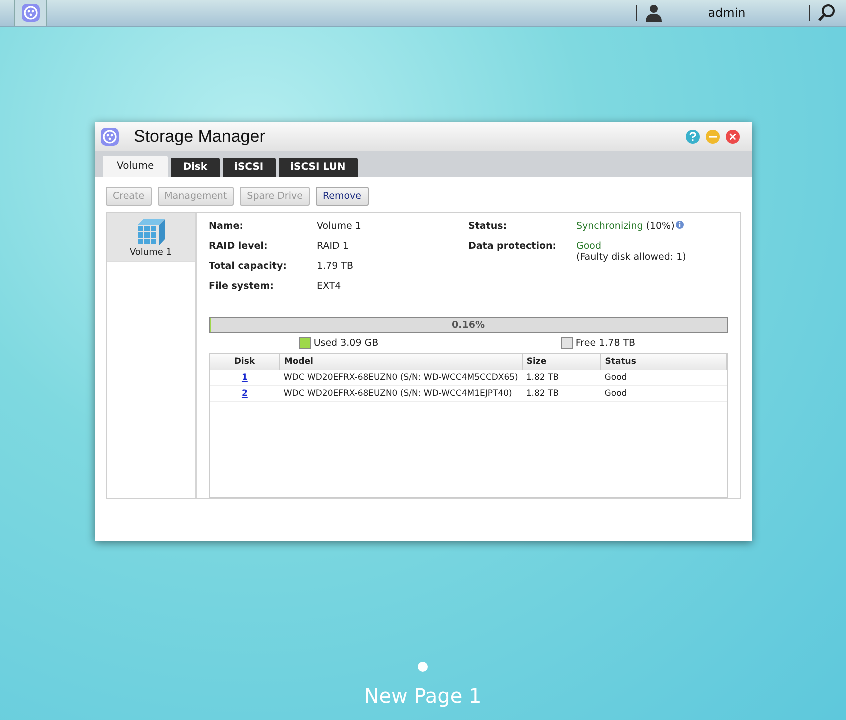 This screenshot has height=720, width=846. What do you see at coordinates (195, 167) in the screenshot?
I see `tab: Disk` at bounding box center [195, 167].